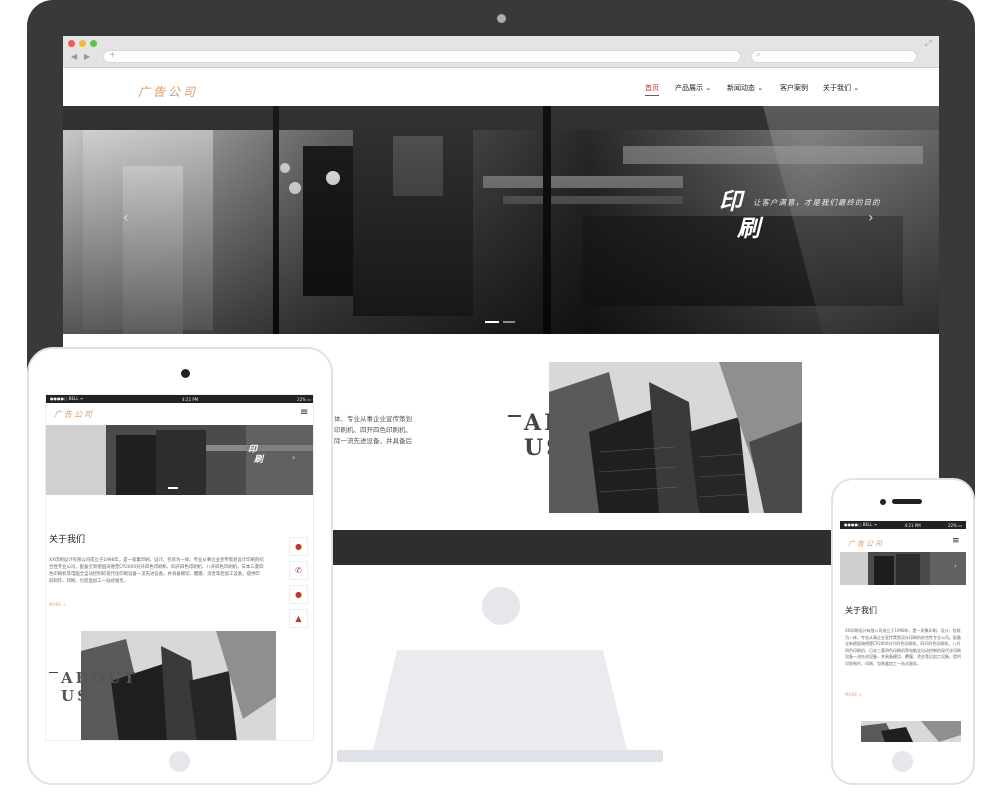 The width and height of the screenshot is (1000, 800). I want to click on monitor-logo, so click(501, 606).